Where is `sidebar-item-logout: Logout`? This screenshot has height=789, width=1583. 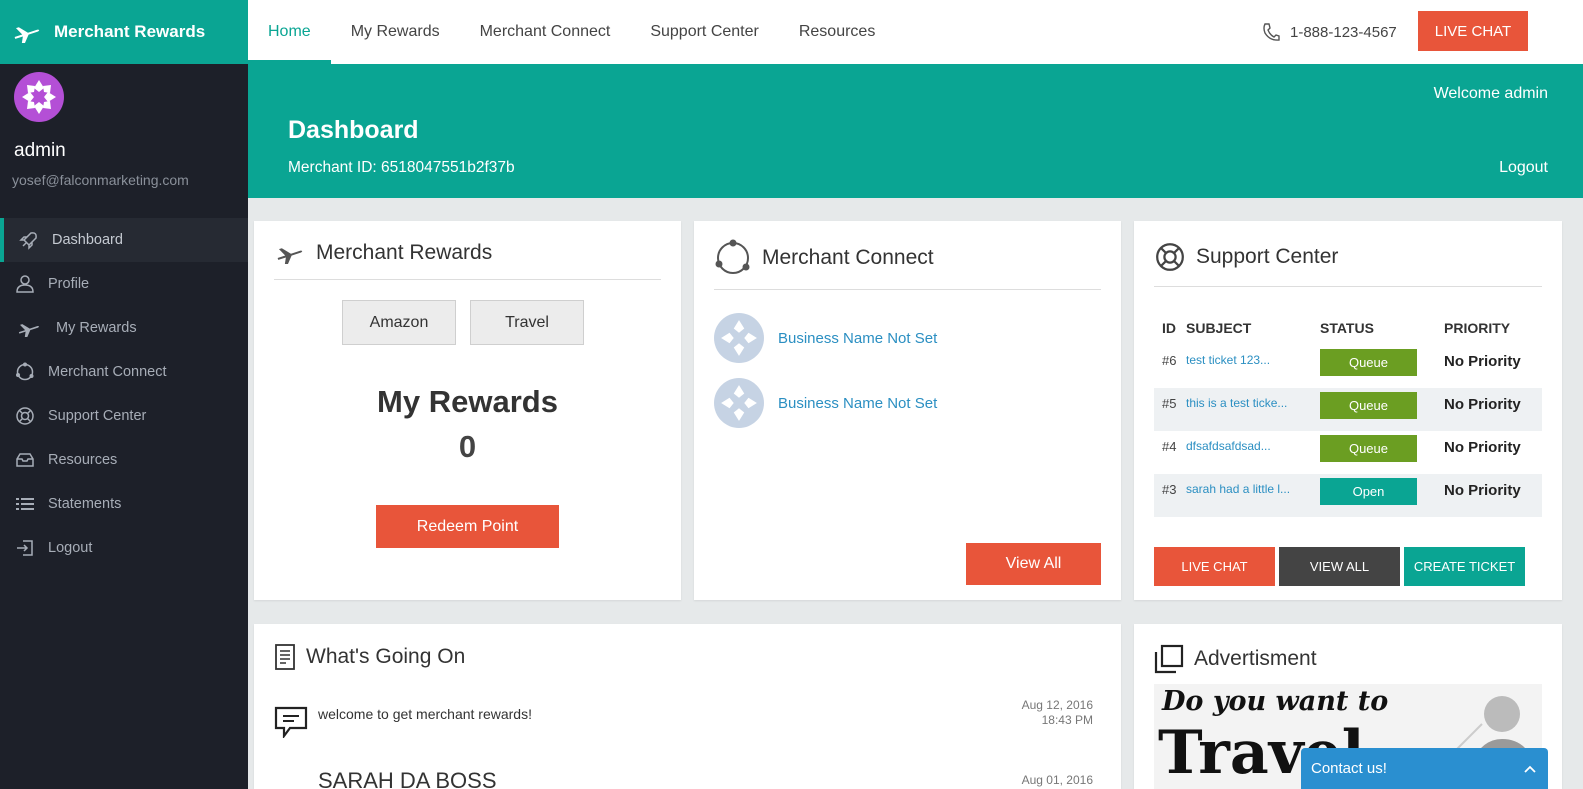
sidebar-item-logout: Logout is located at coordinates (124, 548).